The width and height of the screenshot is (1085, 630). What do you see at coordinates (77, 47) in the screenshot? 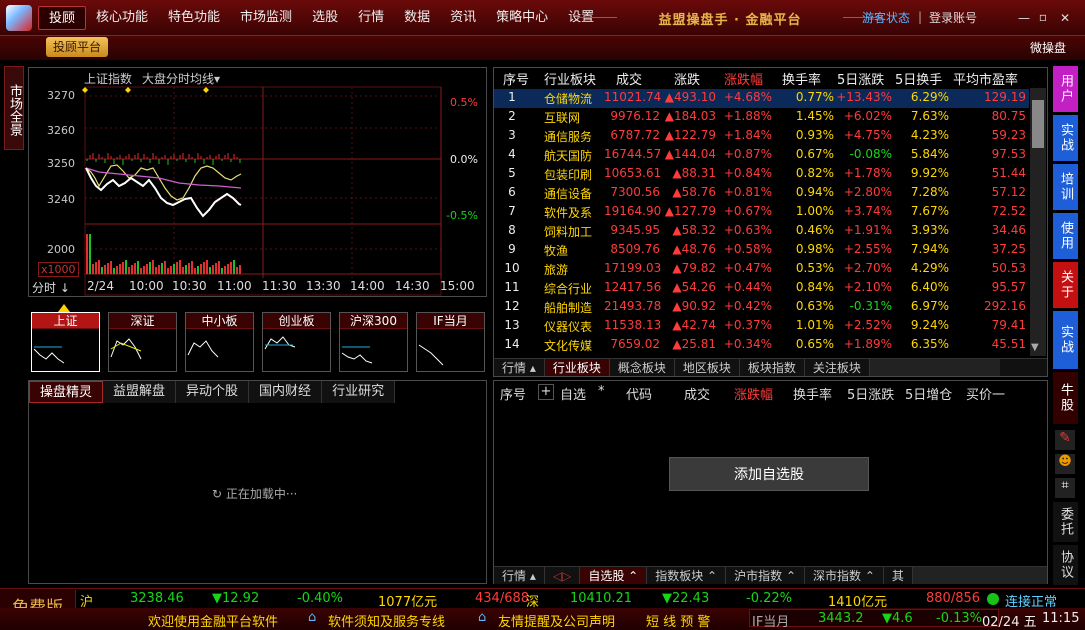
I see `platform-button: 投顾平台` at bounding box center [77, 47].